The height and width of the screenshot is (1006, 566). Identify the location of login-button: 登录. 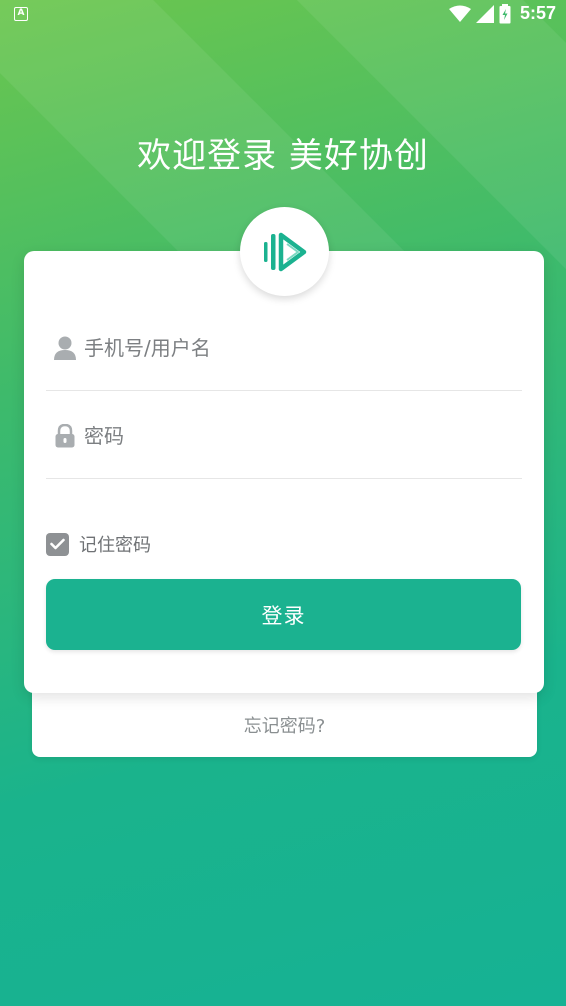
(283, 614).